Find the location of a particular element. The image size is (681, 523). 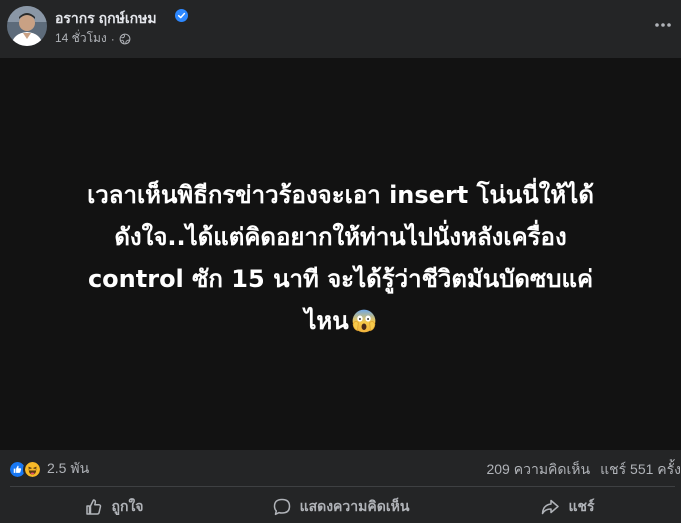

post-actions: ถูกใจ แสดงความคิดเห็น แชร์ is located at coordinates (340, 506).